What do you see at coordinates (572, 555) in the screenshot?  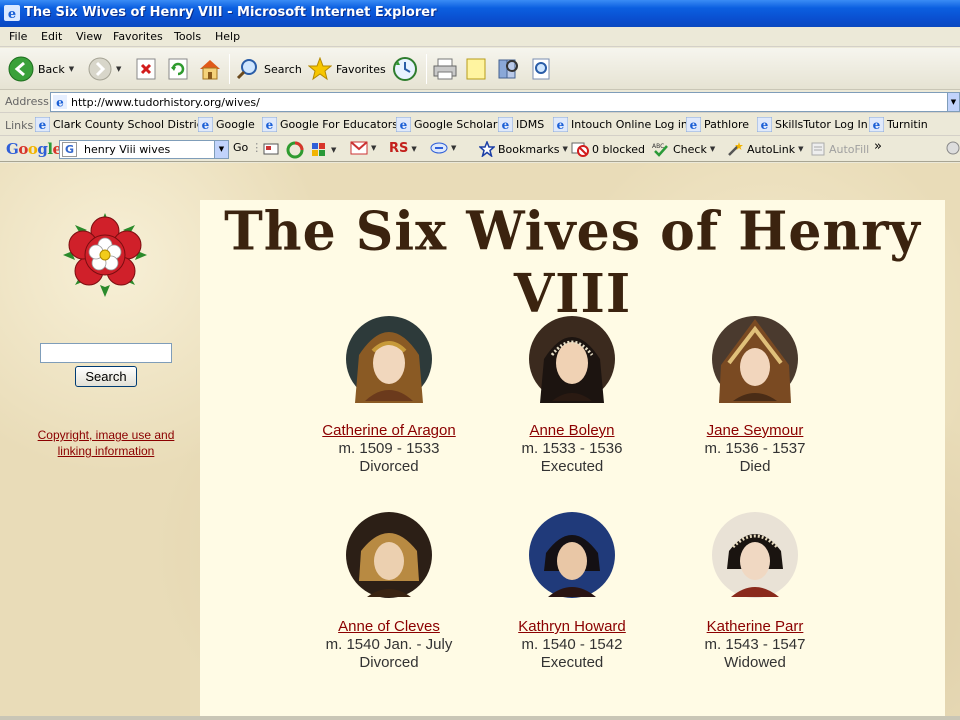 I see `portrait-kathryn-howard` at bounding box center [572, 555].